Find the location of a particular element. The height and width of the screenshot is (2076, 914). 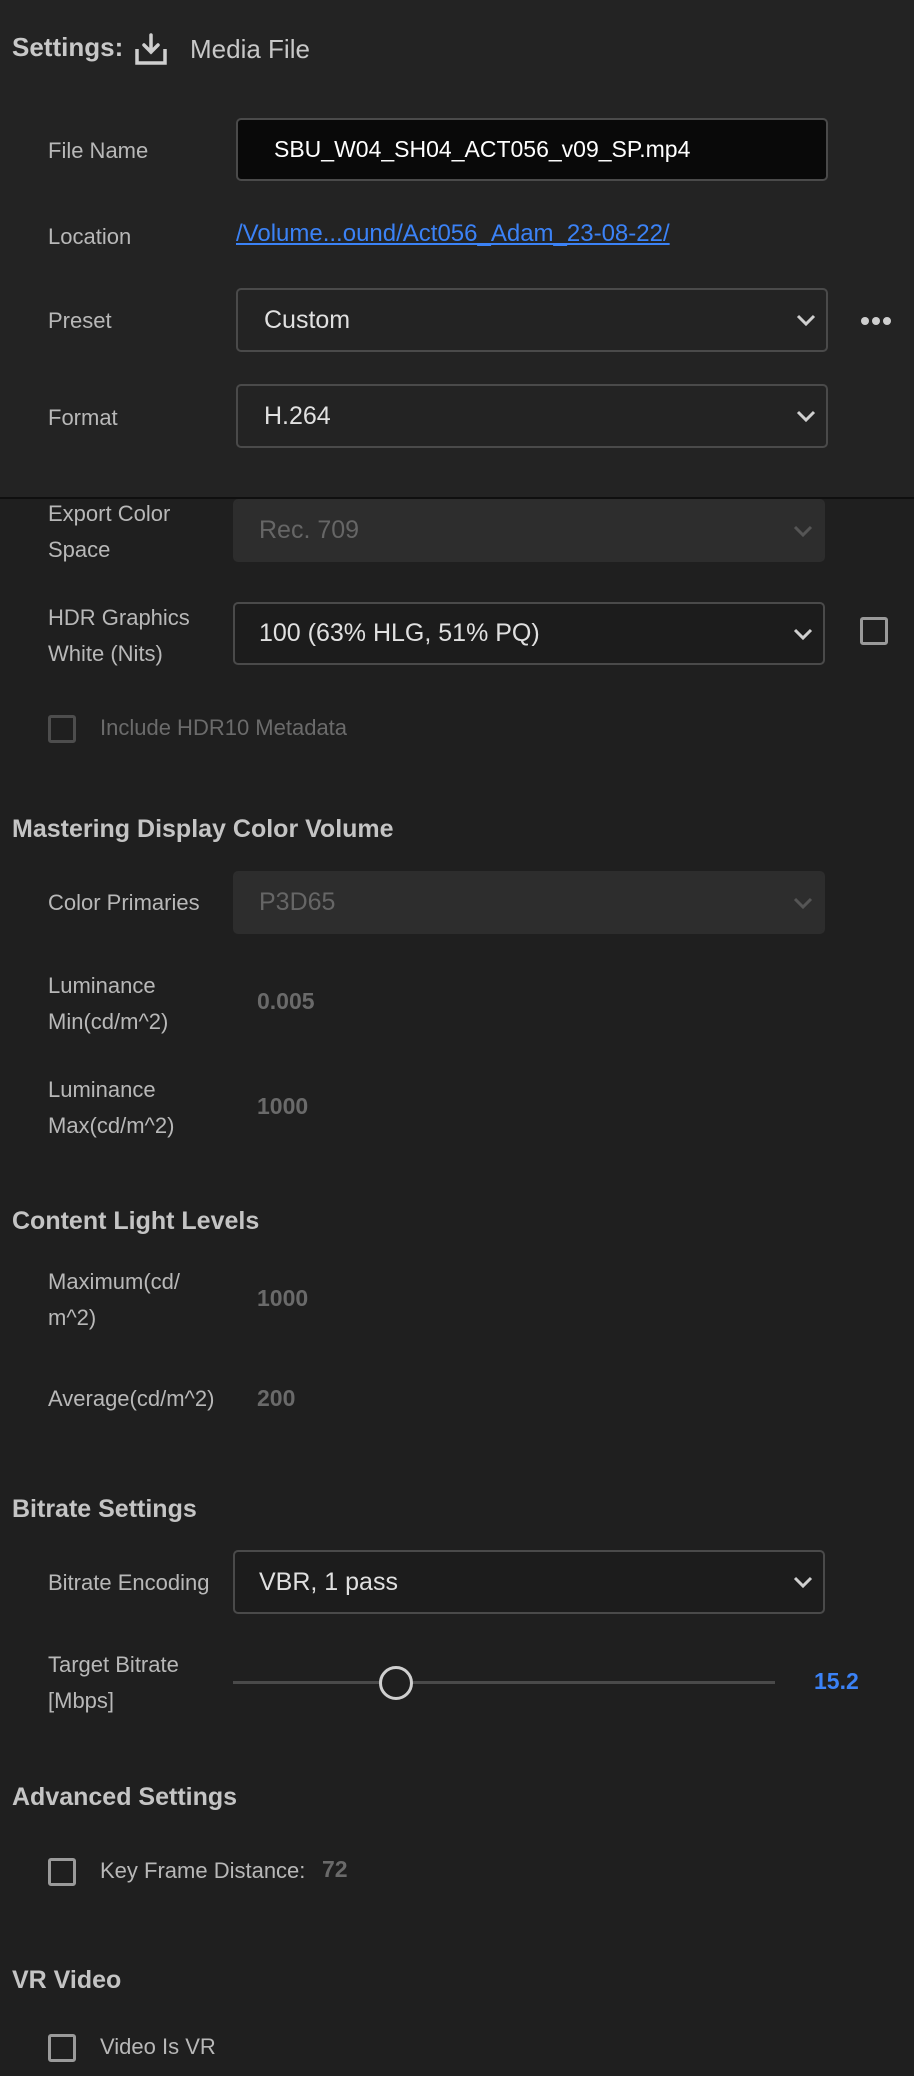

key-frame-distance-checkbox is located at coordinates (62, 1872).